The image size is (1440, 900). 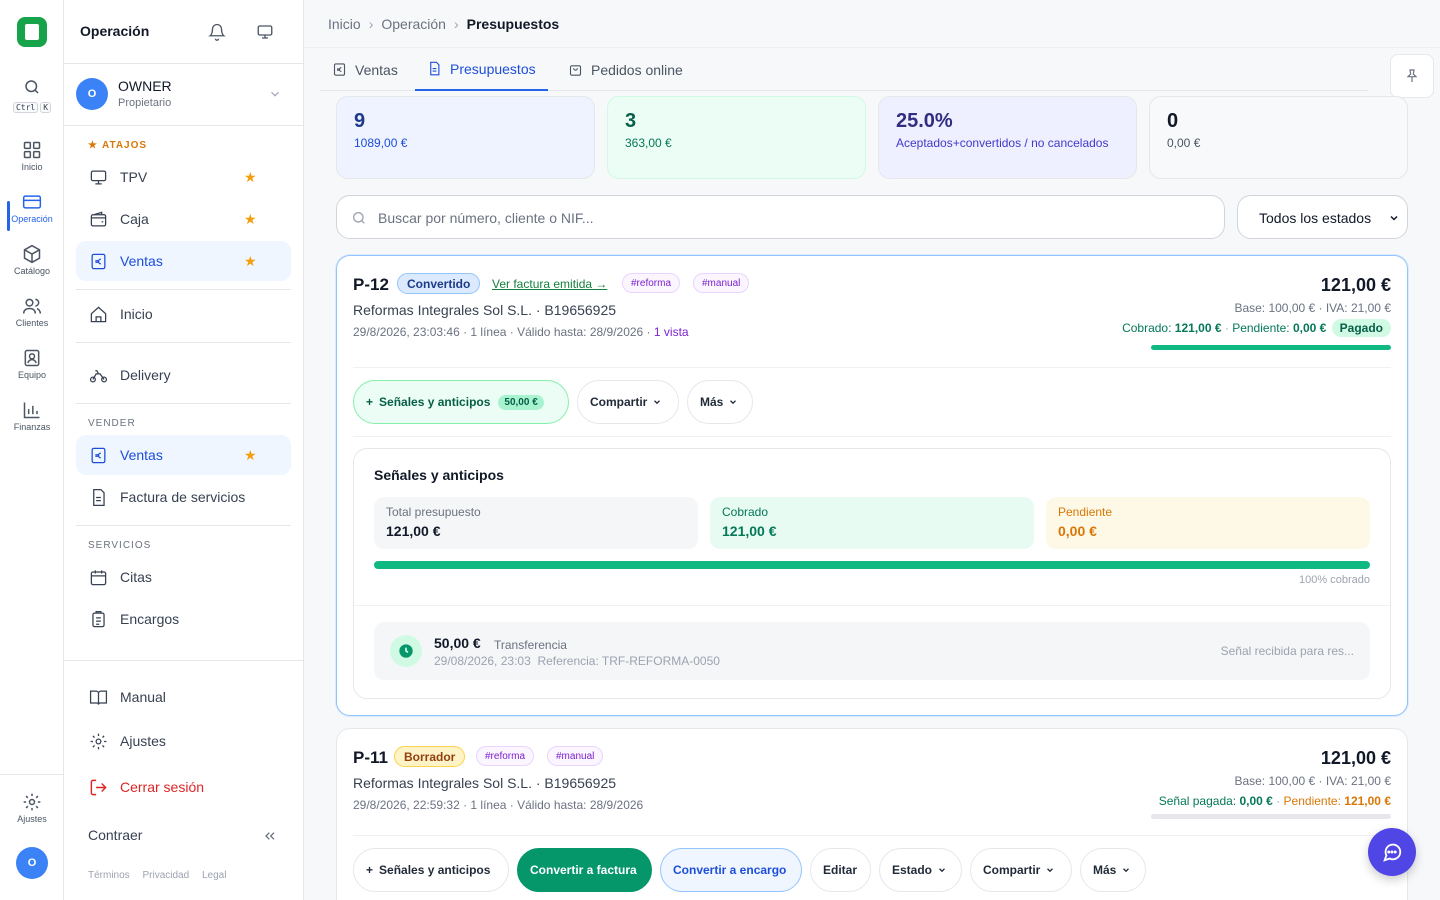 What do you see at coordinates (32, 165) in the screenshot?
I see `rail-item-inicio: Inicio` at bounding box center [32, 165].